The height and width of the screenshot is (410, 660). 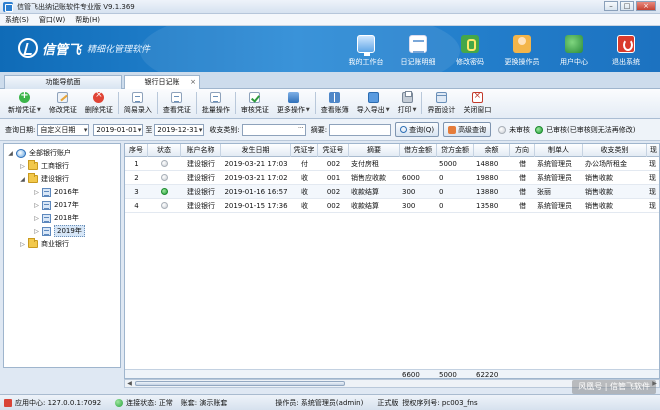 I want to click on tree-item-icbc: ▷ 工商银行, so click(x=44, y=166).